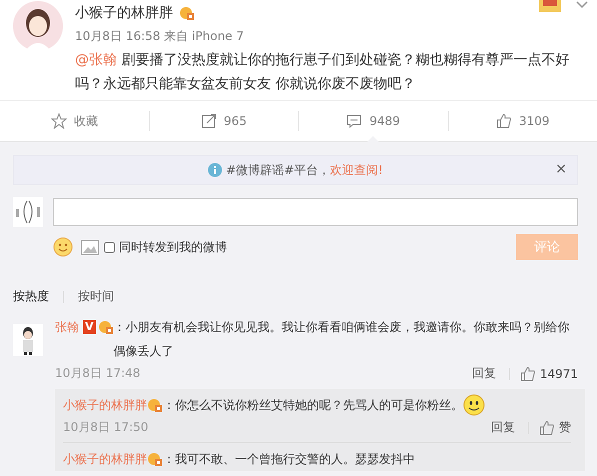 Image resolution: width=597 pixels, height=476 pixels. I want to click on badge-drawing, so click(550, 6).